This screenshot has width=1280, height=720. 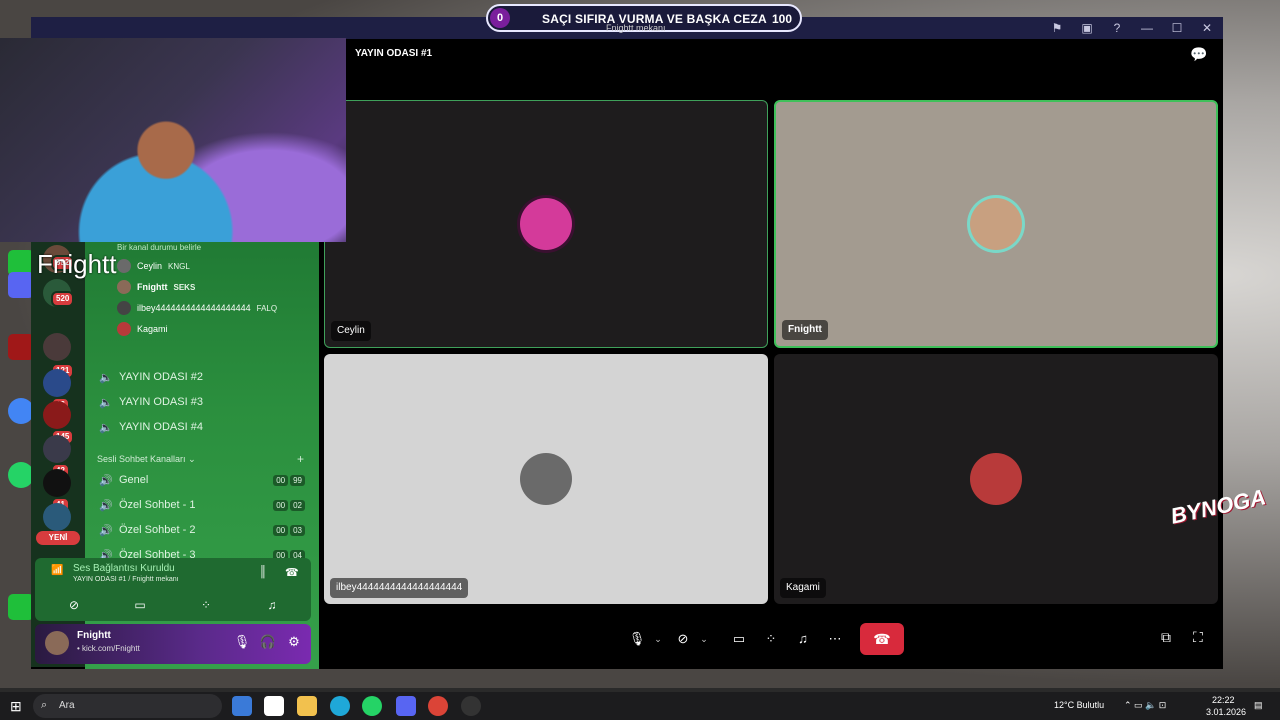 I want to click on close-icon: ✕, so click(x=1207, y=28).